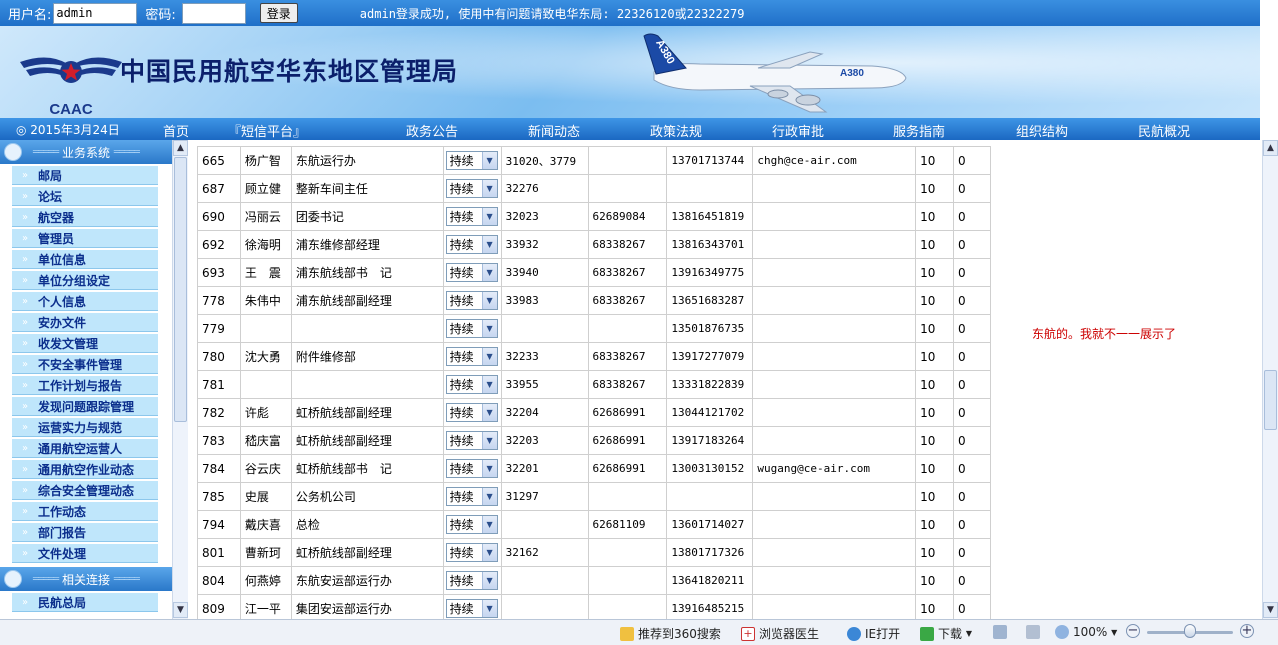 This screenshot has height=645, width=1278. What do you see at coordinates (367, 300) in the screenshot?
I see `cell-position: 浦东航线部副经理` at bounding box center [367, 300].